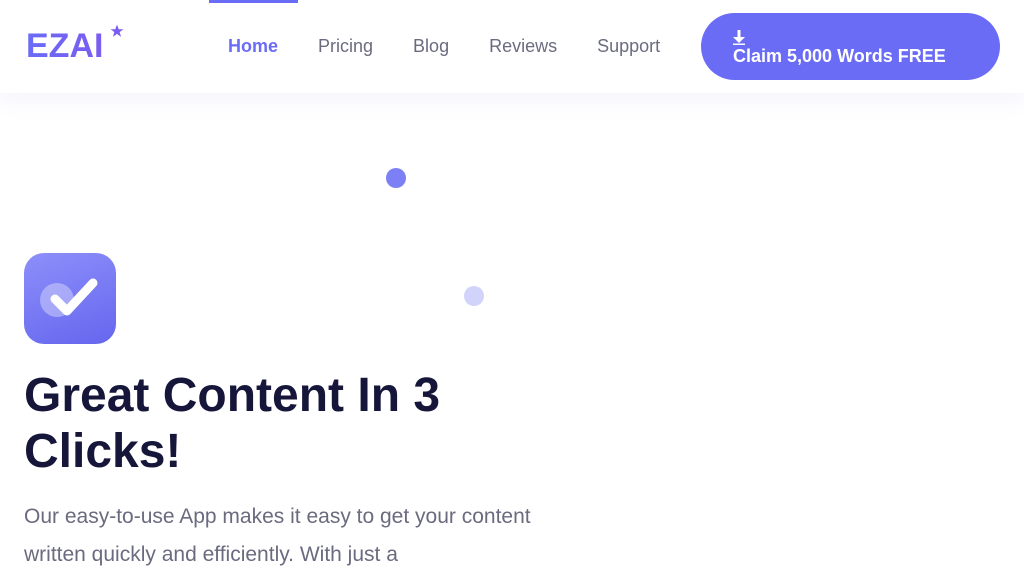 The height and width of the screenshot is (576, 1024). I want to click on nav-item-blog: Blog, so click(431, 46).